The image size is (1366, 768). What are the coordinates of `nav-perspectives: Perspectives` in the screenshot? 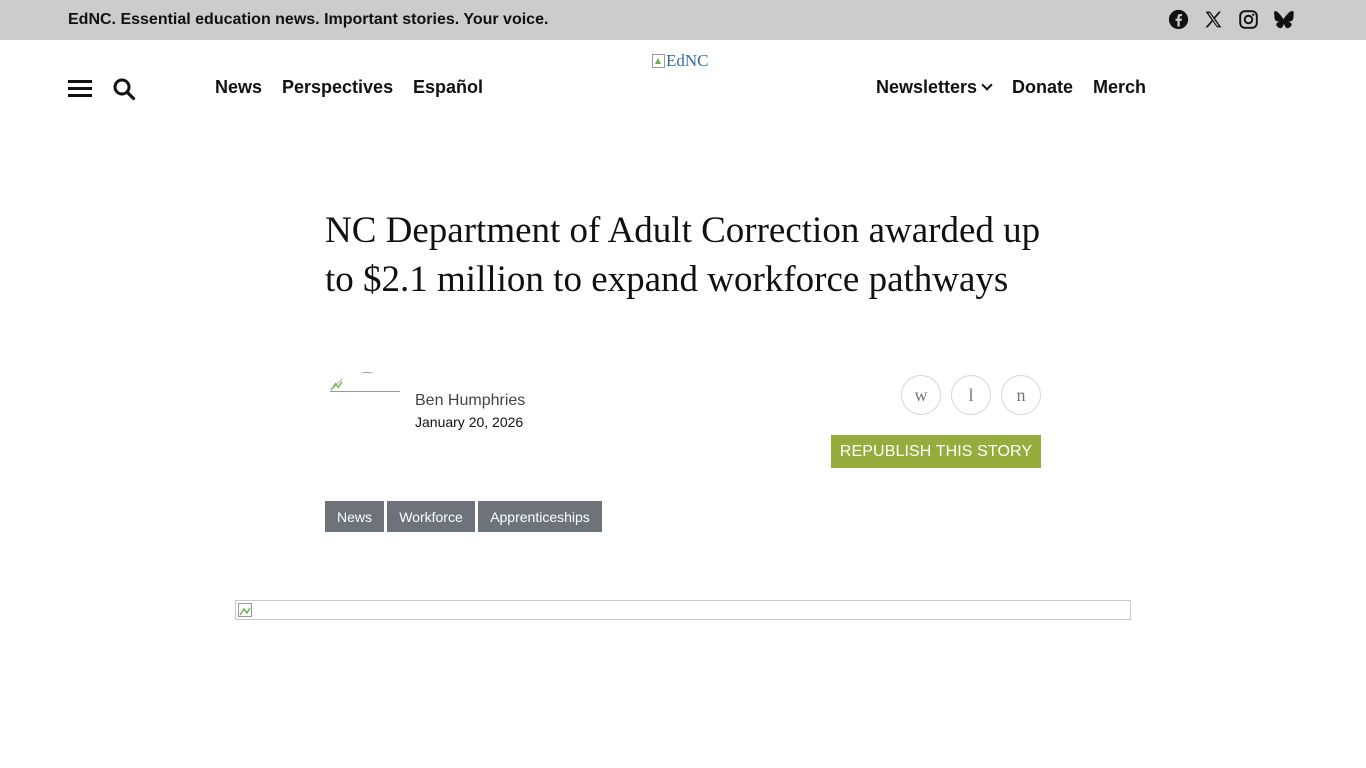 It's located at (337, 87).